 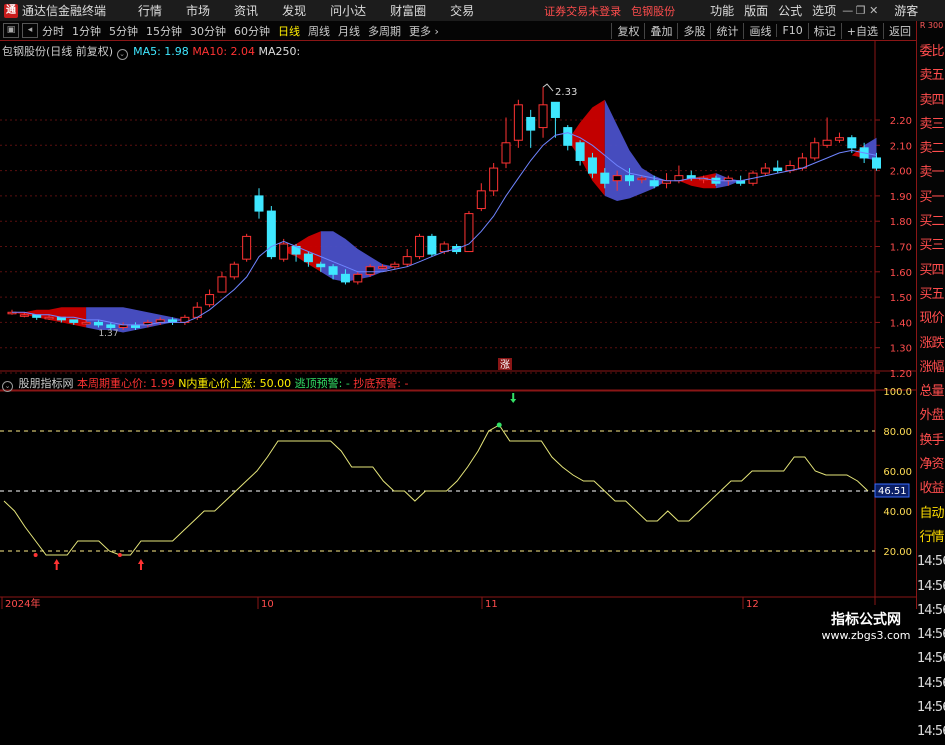 I want to click on mark-button: 标记, so click(x=824, y=30).